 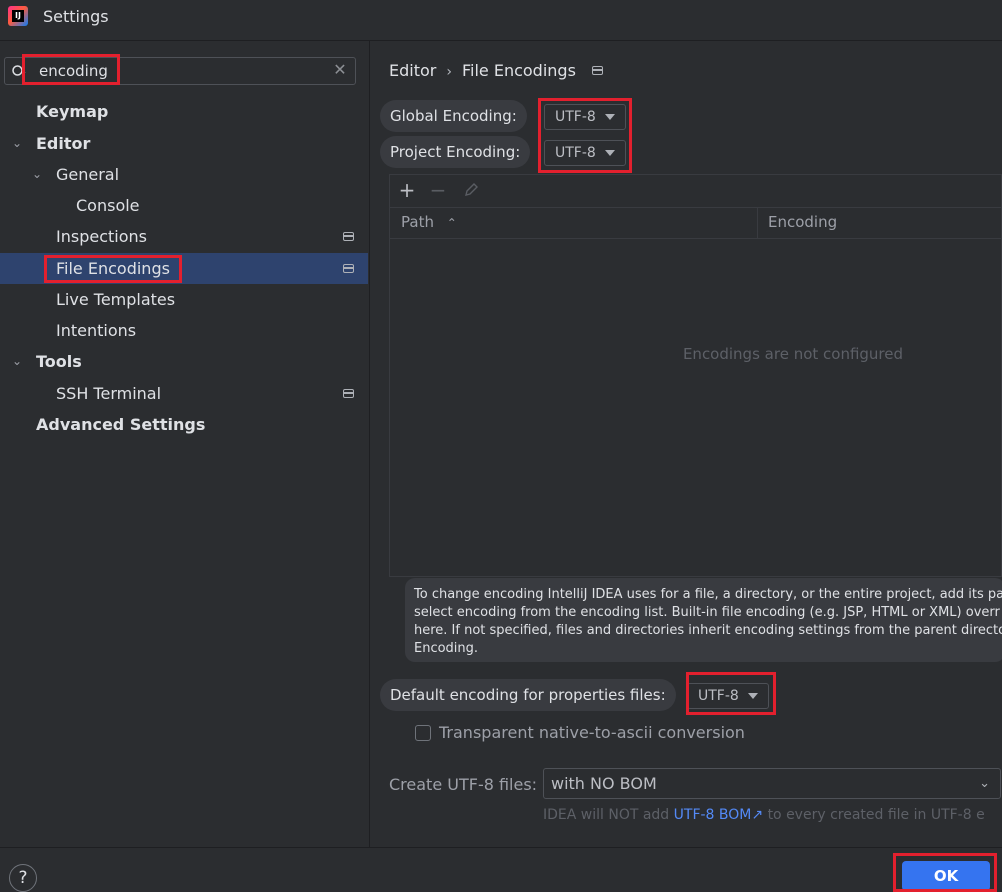 I want to click on breadcrumb-item: Editor, so click(x=412, y=70).